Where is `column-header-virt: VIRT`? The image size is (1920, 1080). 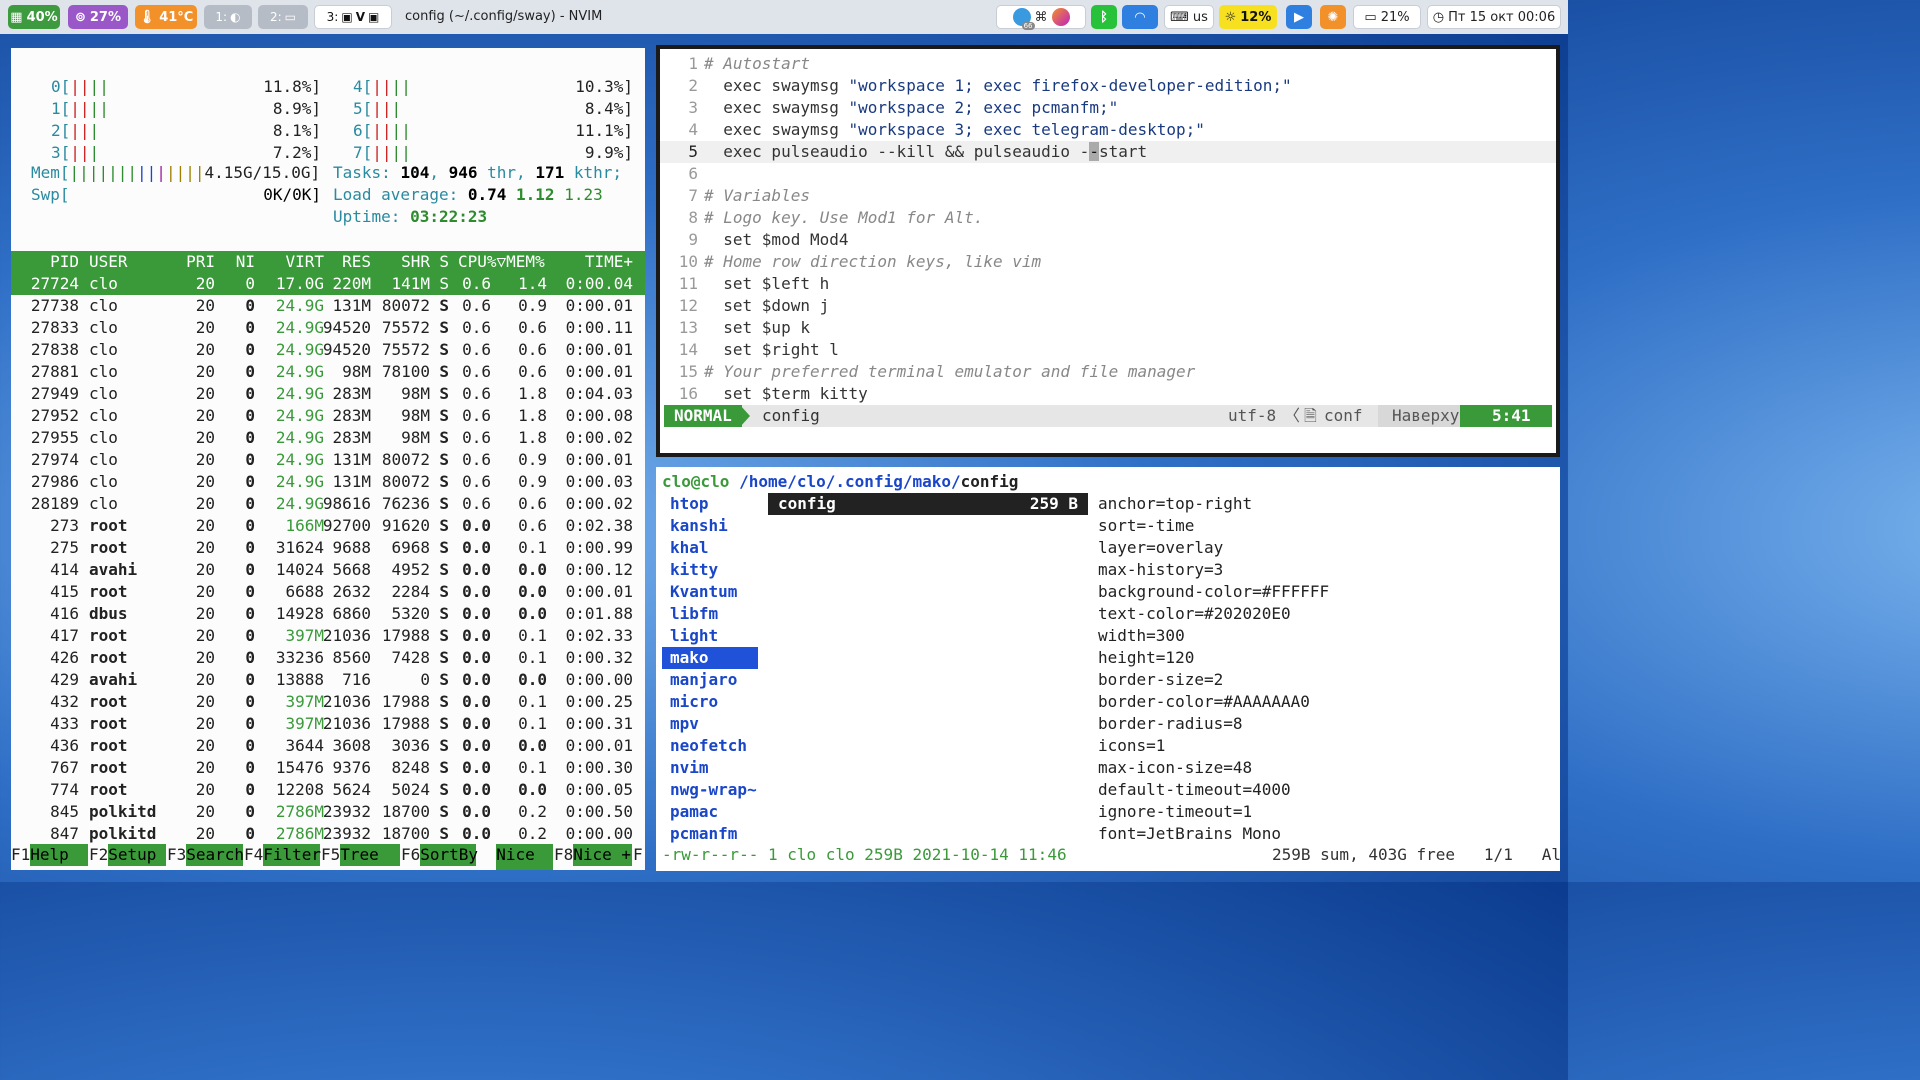
column-header-virt: VIRT is located at coordinates (304, 262).